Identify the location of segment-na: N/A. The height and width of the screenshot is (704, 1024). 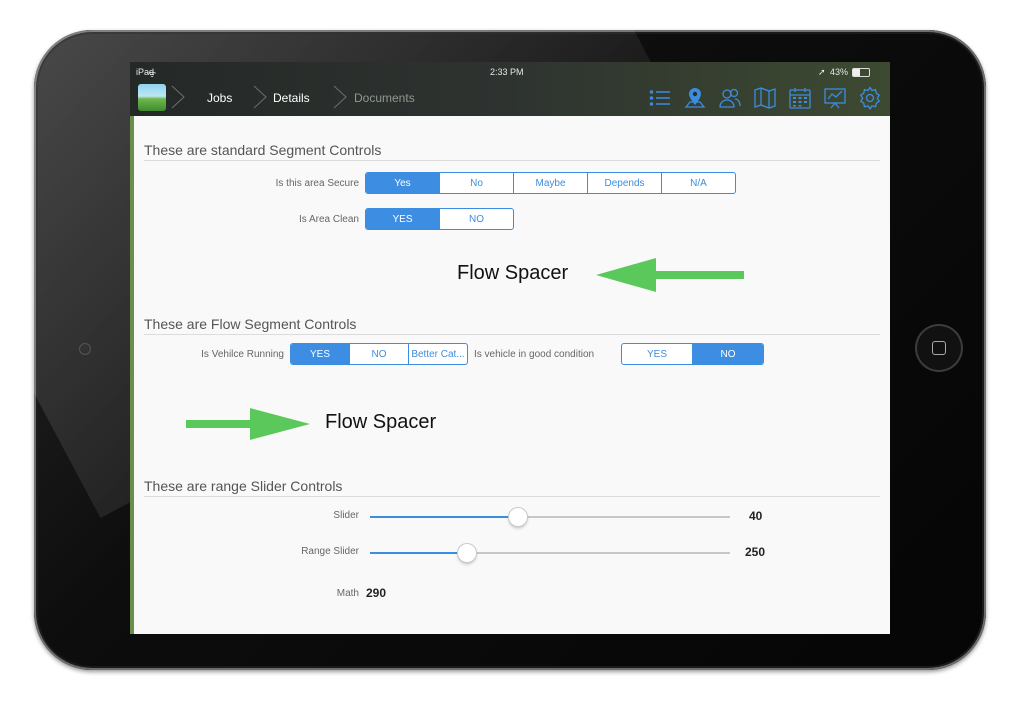
(698, 183).